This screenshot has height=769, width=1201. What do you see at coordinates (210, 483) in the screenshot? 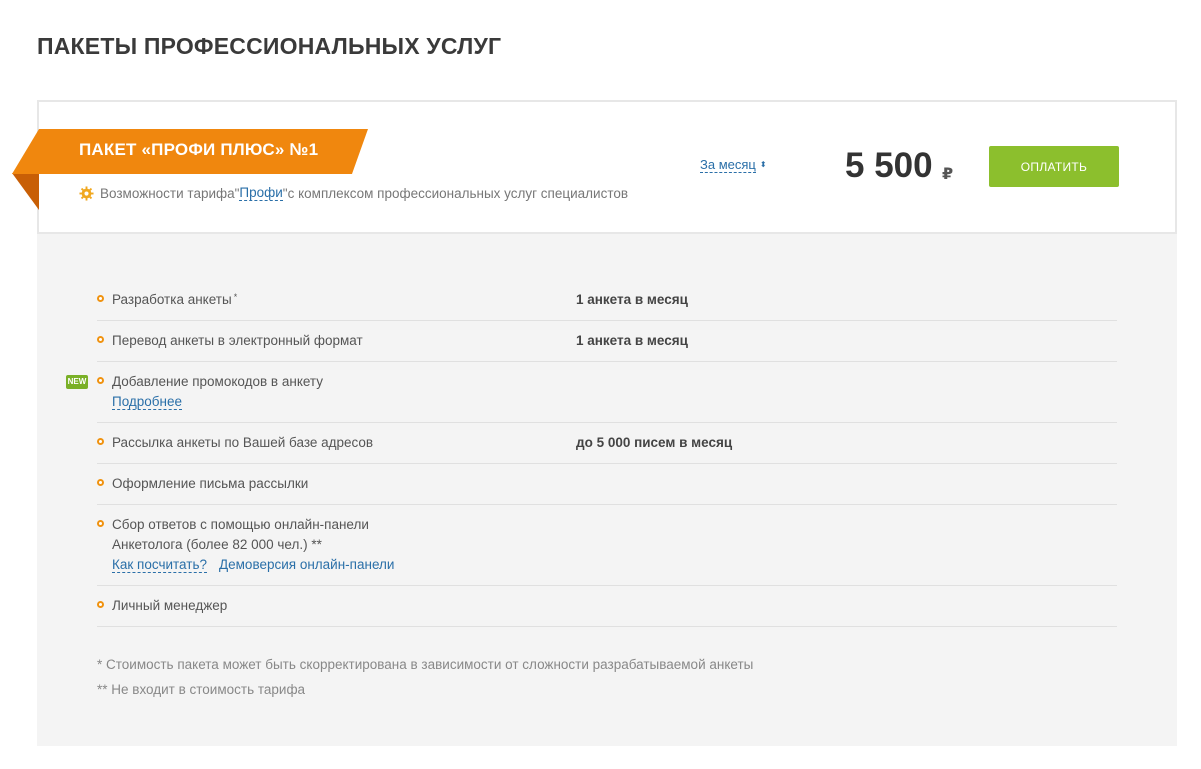
I see `feature-name: Оформление письма рассылки` at bounding box center [210, 483].